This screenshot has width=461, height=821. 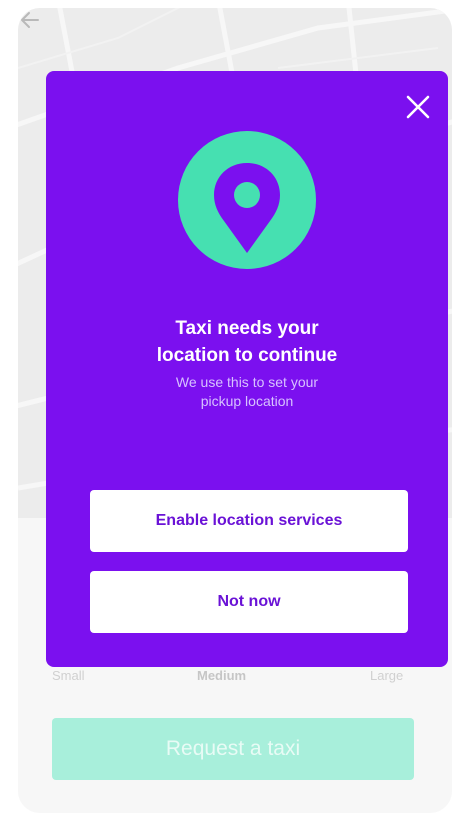 I want to click on taxi-size-selector: Small Medium Large, so click(x=217, y=680).